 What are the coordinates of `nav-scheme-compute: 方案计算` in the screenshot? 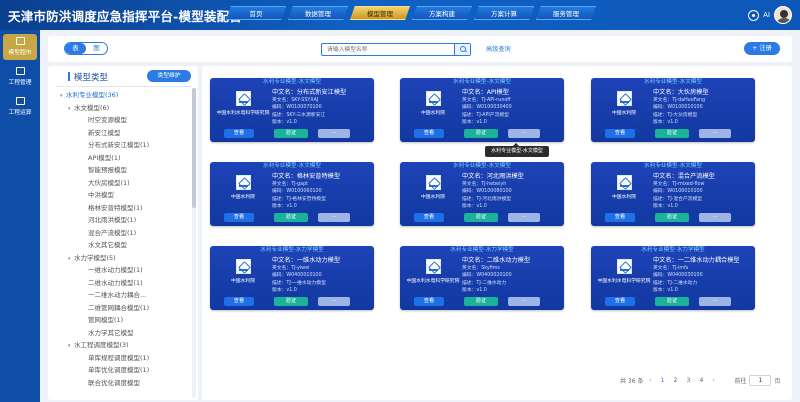 It's located at (504, 13).